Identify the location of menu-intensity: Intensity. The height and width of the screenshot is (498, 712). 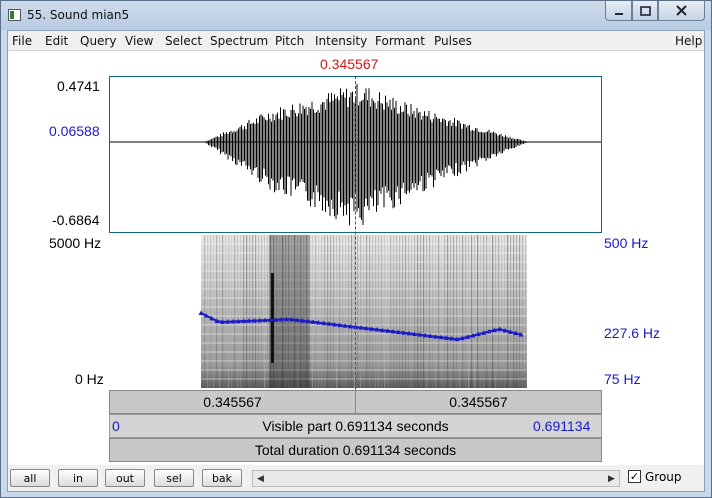
(341, 41).